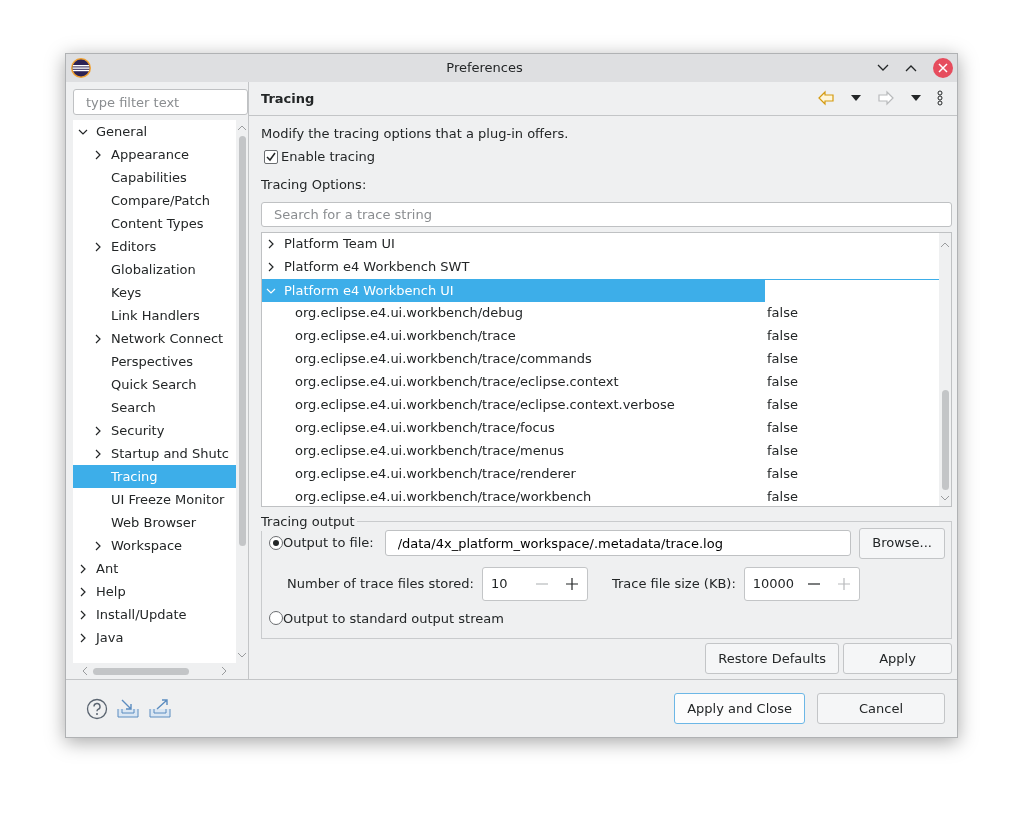 Image resolution: width=1023 pixels, height=815 pixels. I want to click on table-cell-text: org.eclipse.e4.ui.workbench/trace/focus, so click(425, 428).